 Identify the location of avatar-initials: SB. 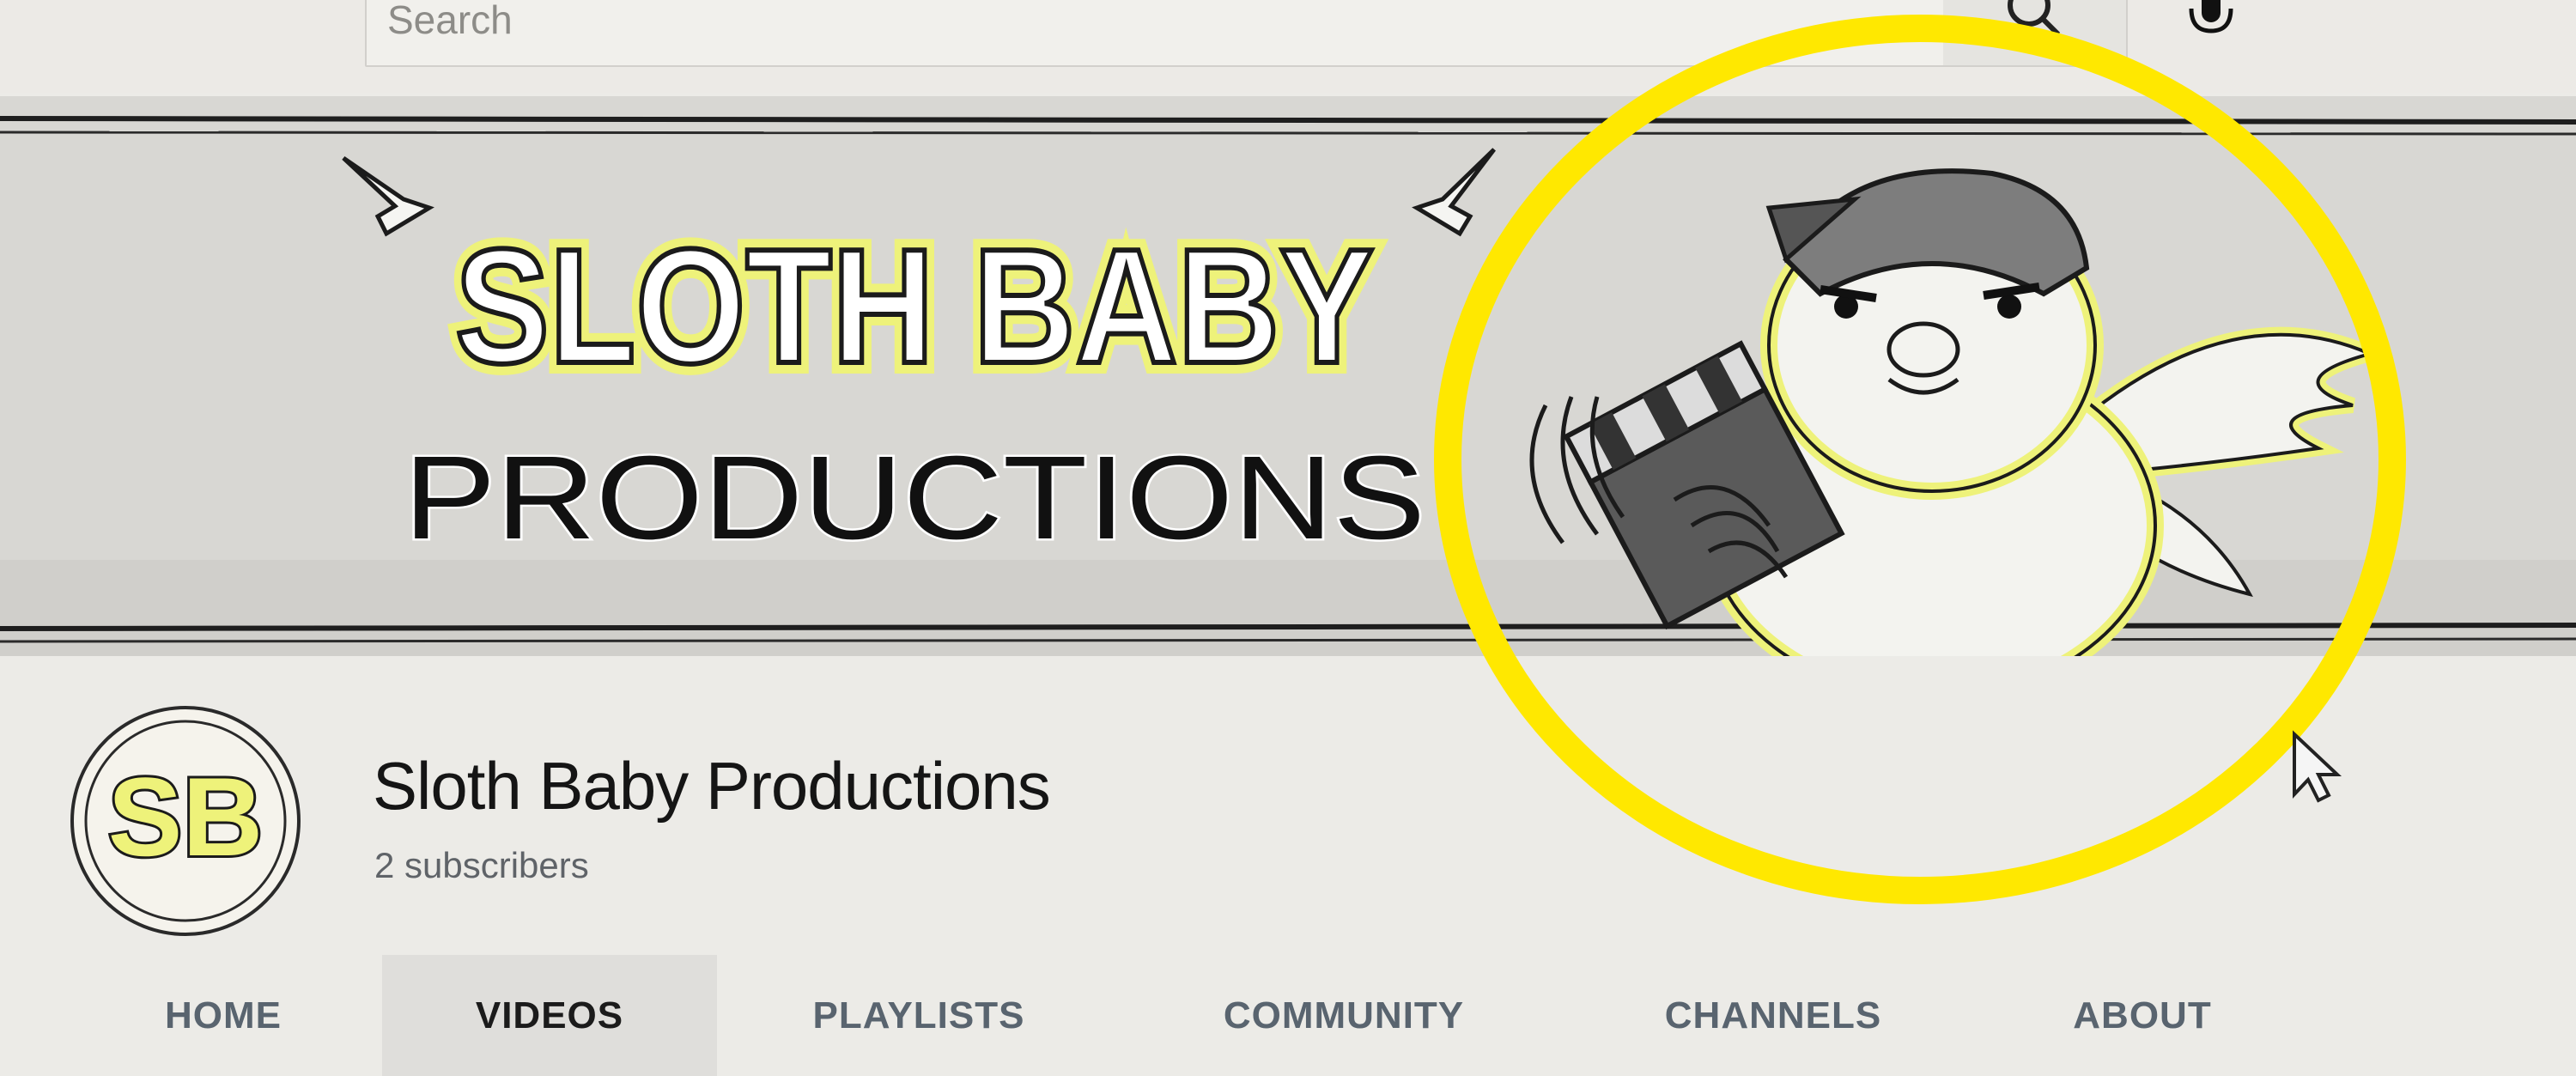
(186, 816).